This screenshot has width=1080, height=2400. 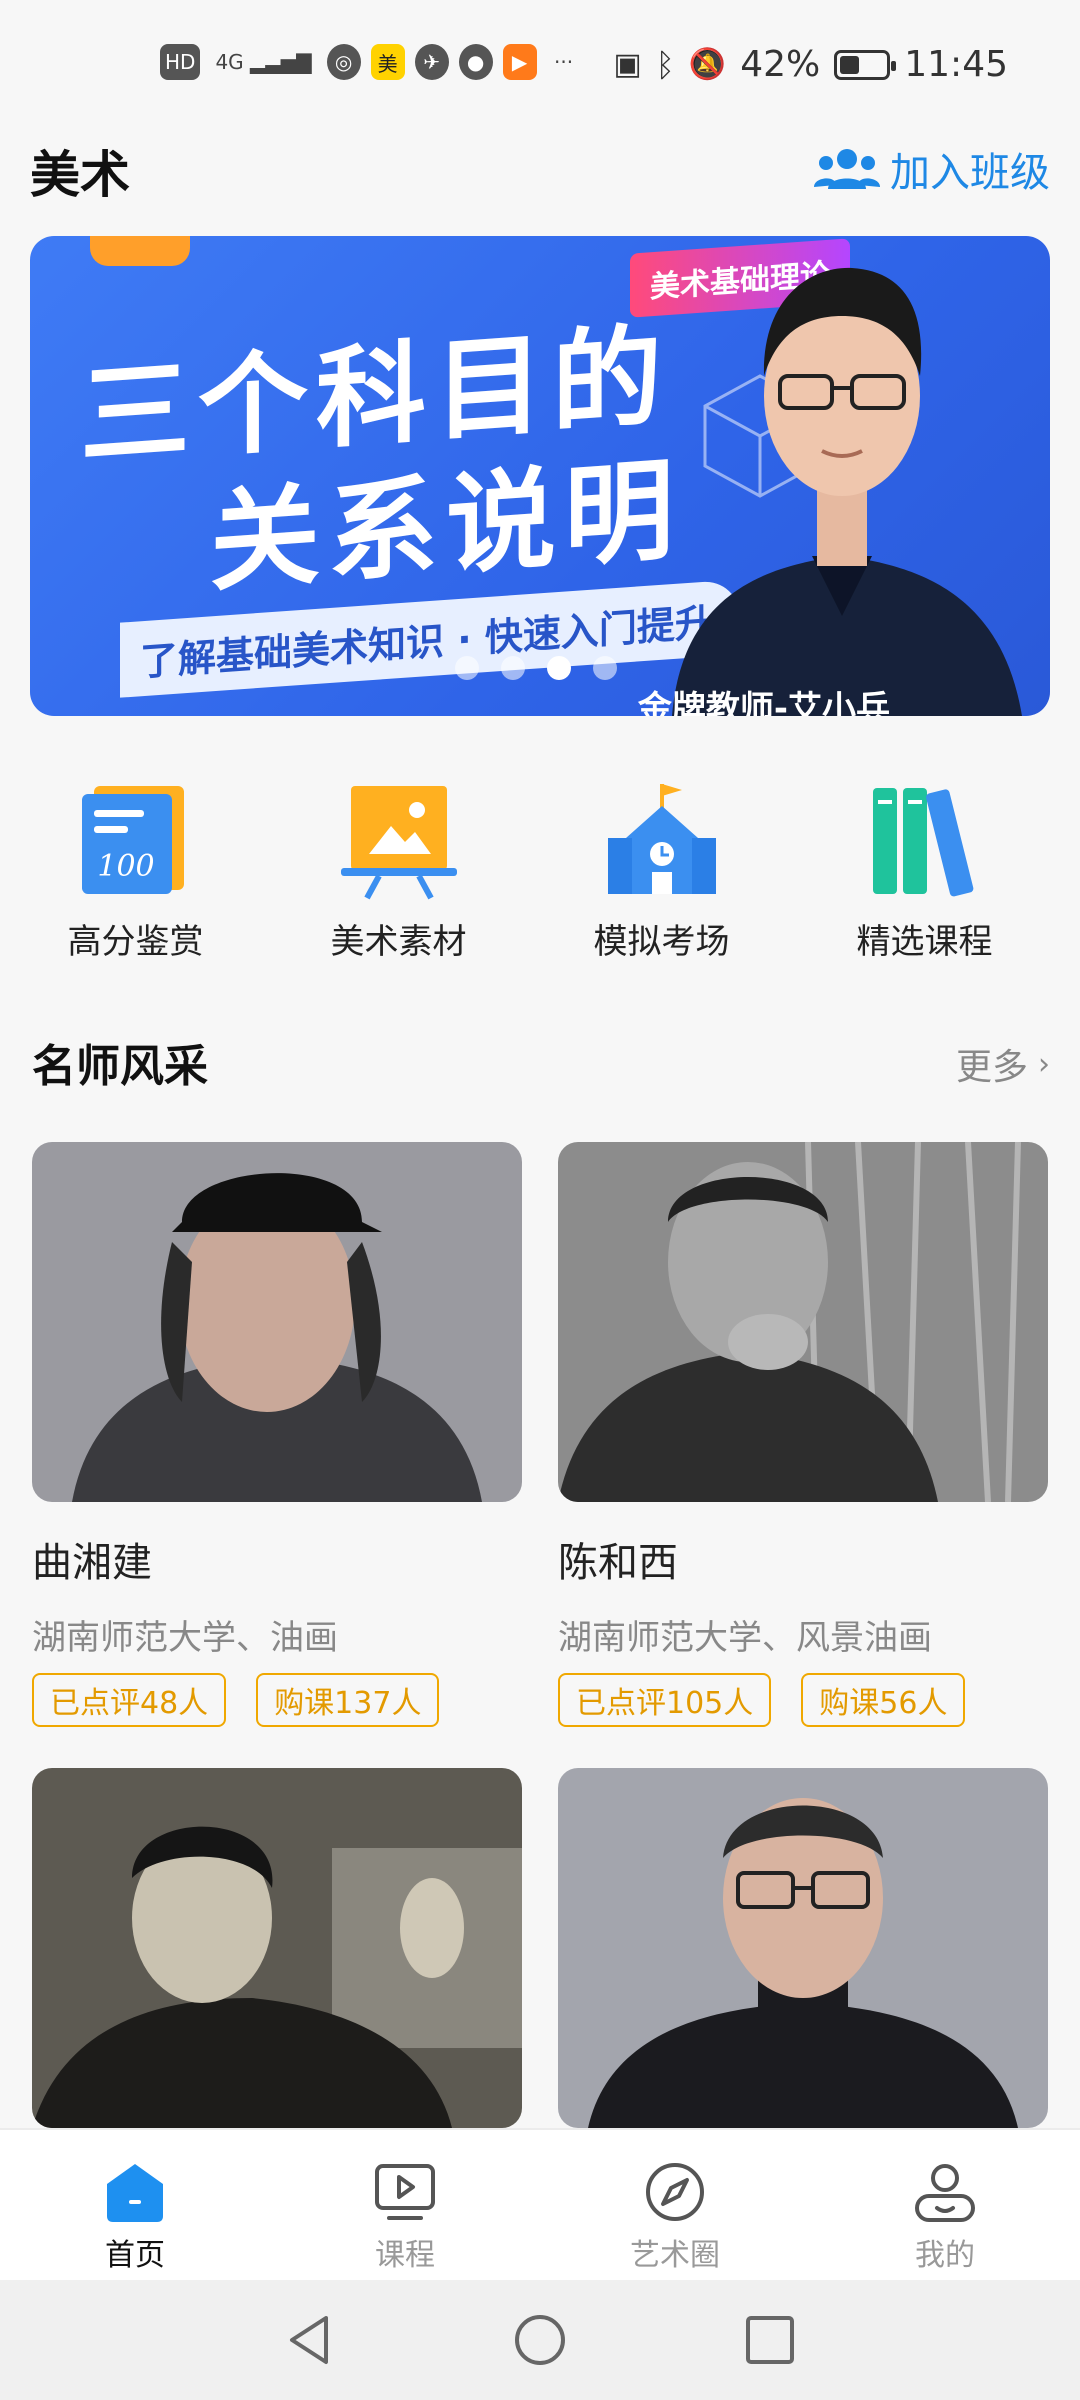 I want to click on teacher-tags: 已点评105人 购课56人, so click(x=803, y=1700).